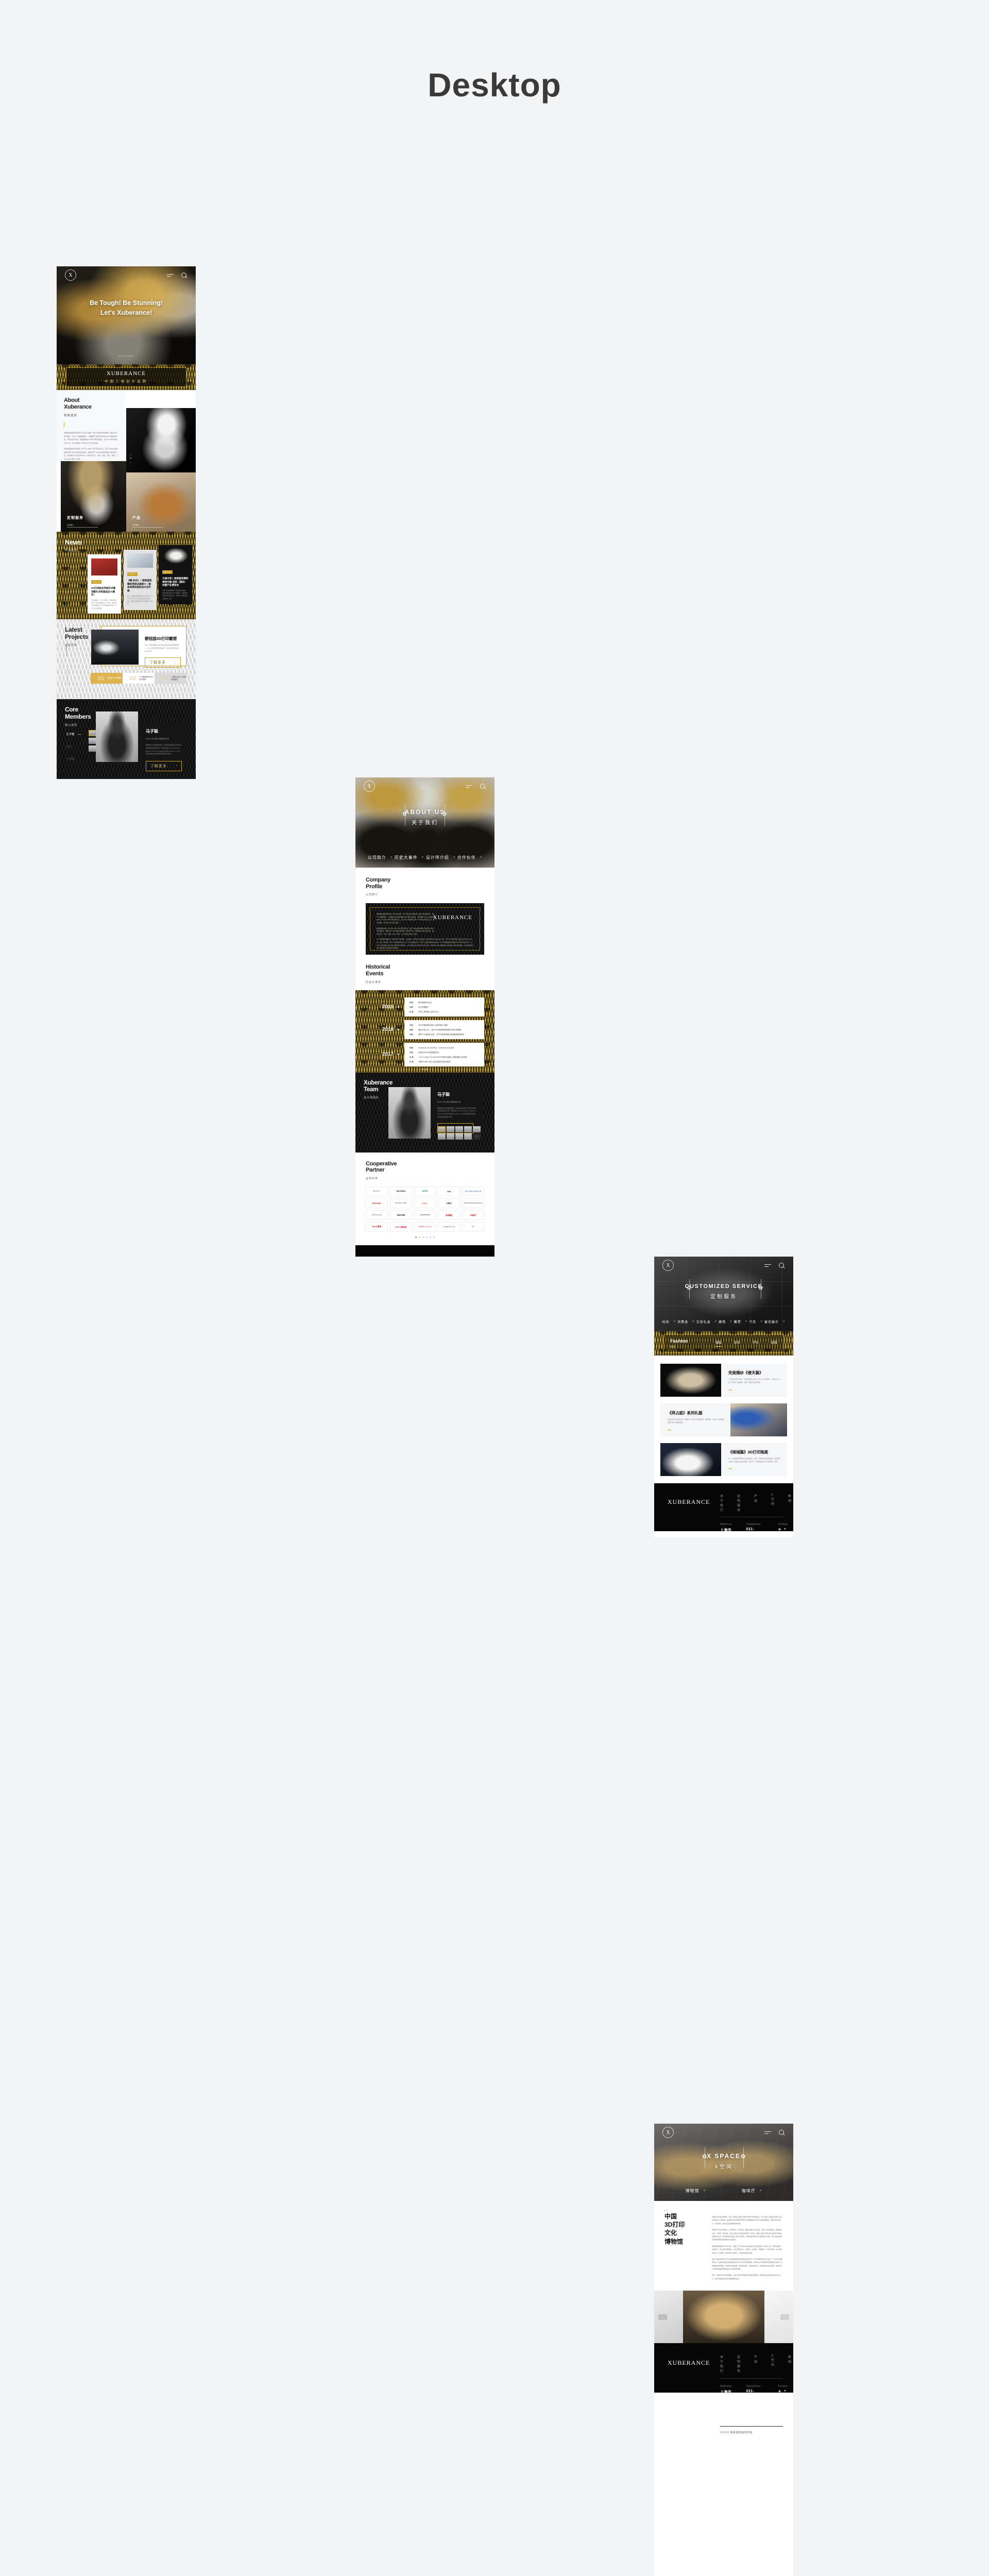 The height and width of the screenshot is (2576, 989). What do you see at coordinates (707, 1321) in the screenshot?
I see `service-nav-2: 文创礼品˅` at bounding box center [707, 1321].